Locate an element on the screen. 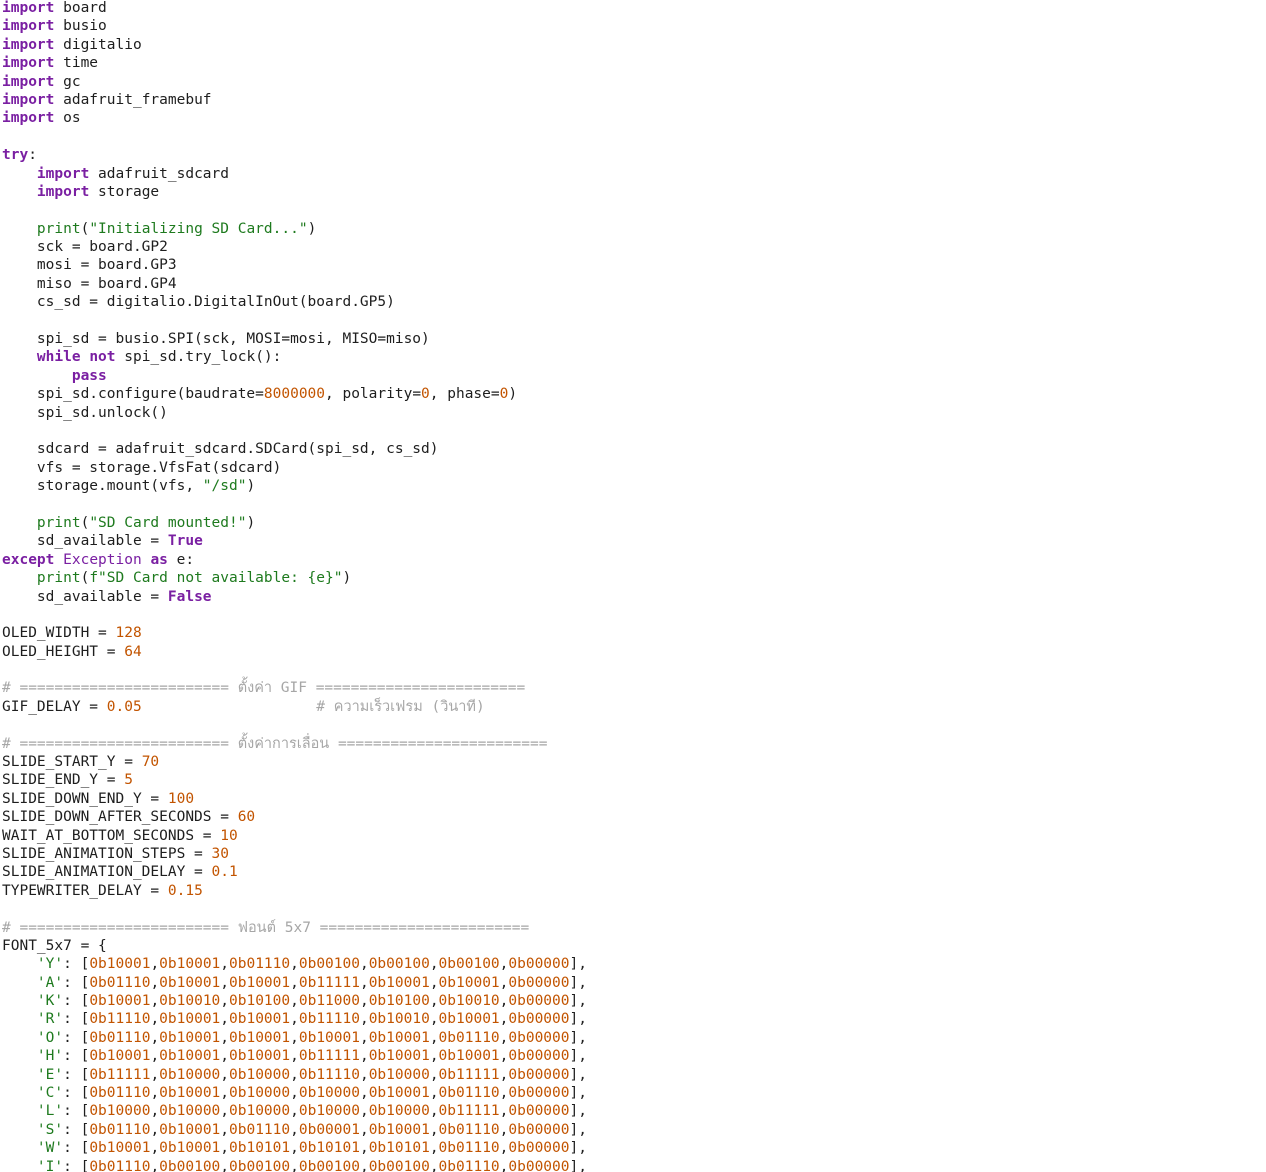 Image resolution: width=1266 pixels, height=1172 pixels. code-line: import digitalio is located at coordinates (633, 45).